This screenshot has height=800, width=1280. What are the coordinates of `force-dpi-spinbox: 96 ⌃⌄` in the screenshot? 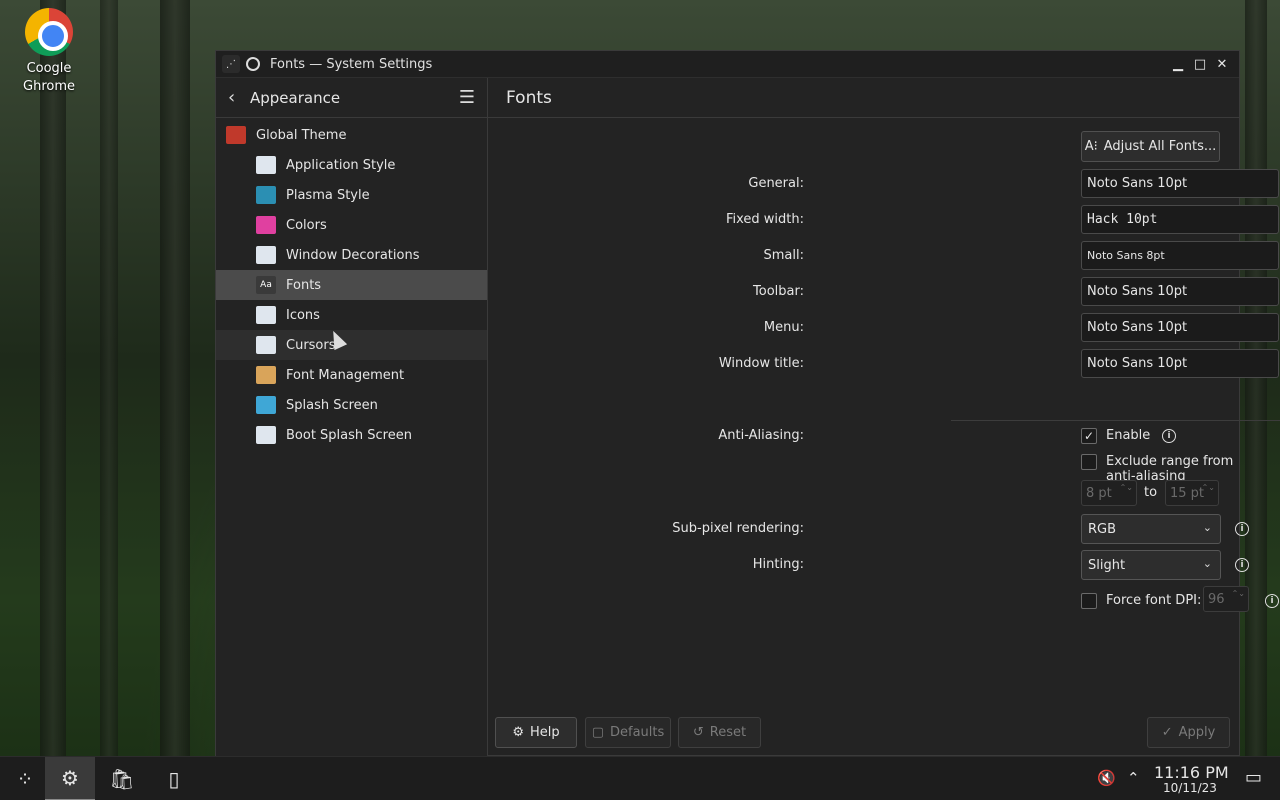 It's located at (1226, 599).